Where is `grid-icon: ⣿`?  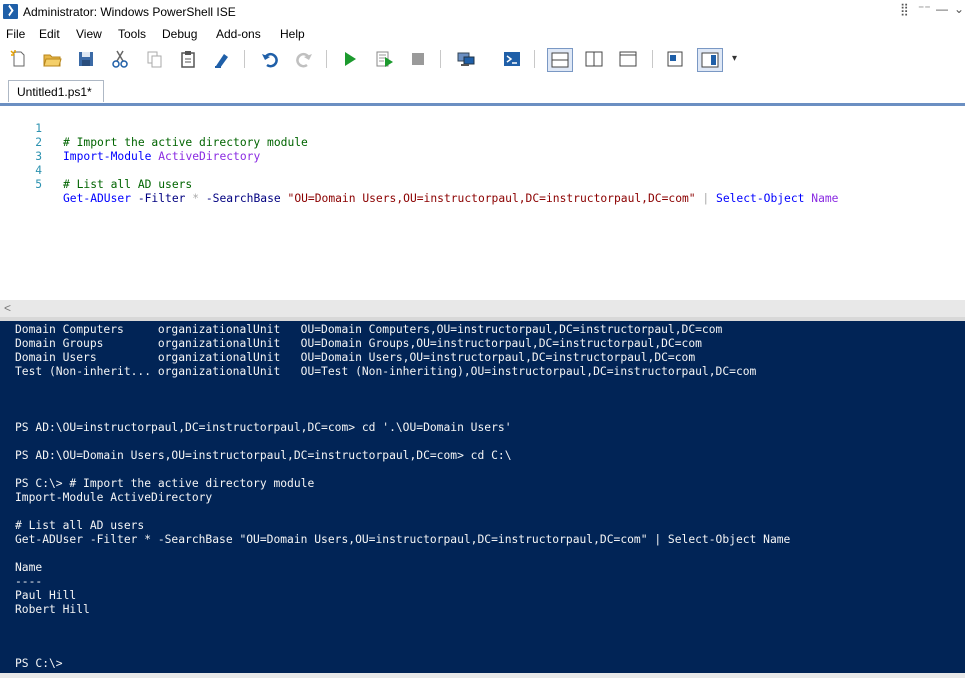
grid-icon: ⣿ is located at coordinates (904, 9).